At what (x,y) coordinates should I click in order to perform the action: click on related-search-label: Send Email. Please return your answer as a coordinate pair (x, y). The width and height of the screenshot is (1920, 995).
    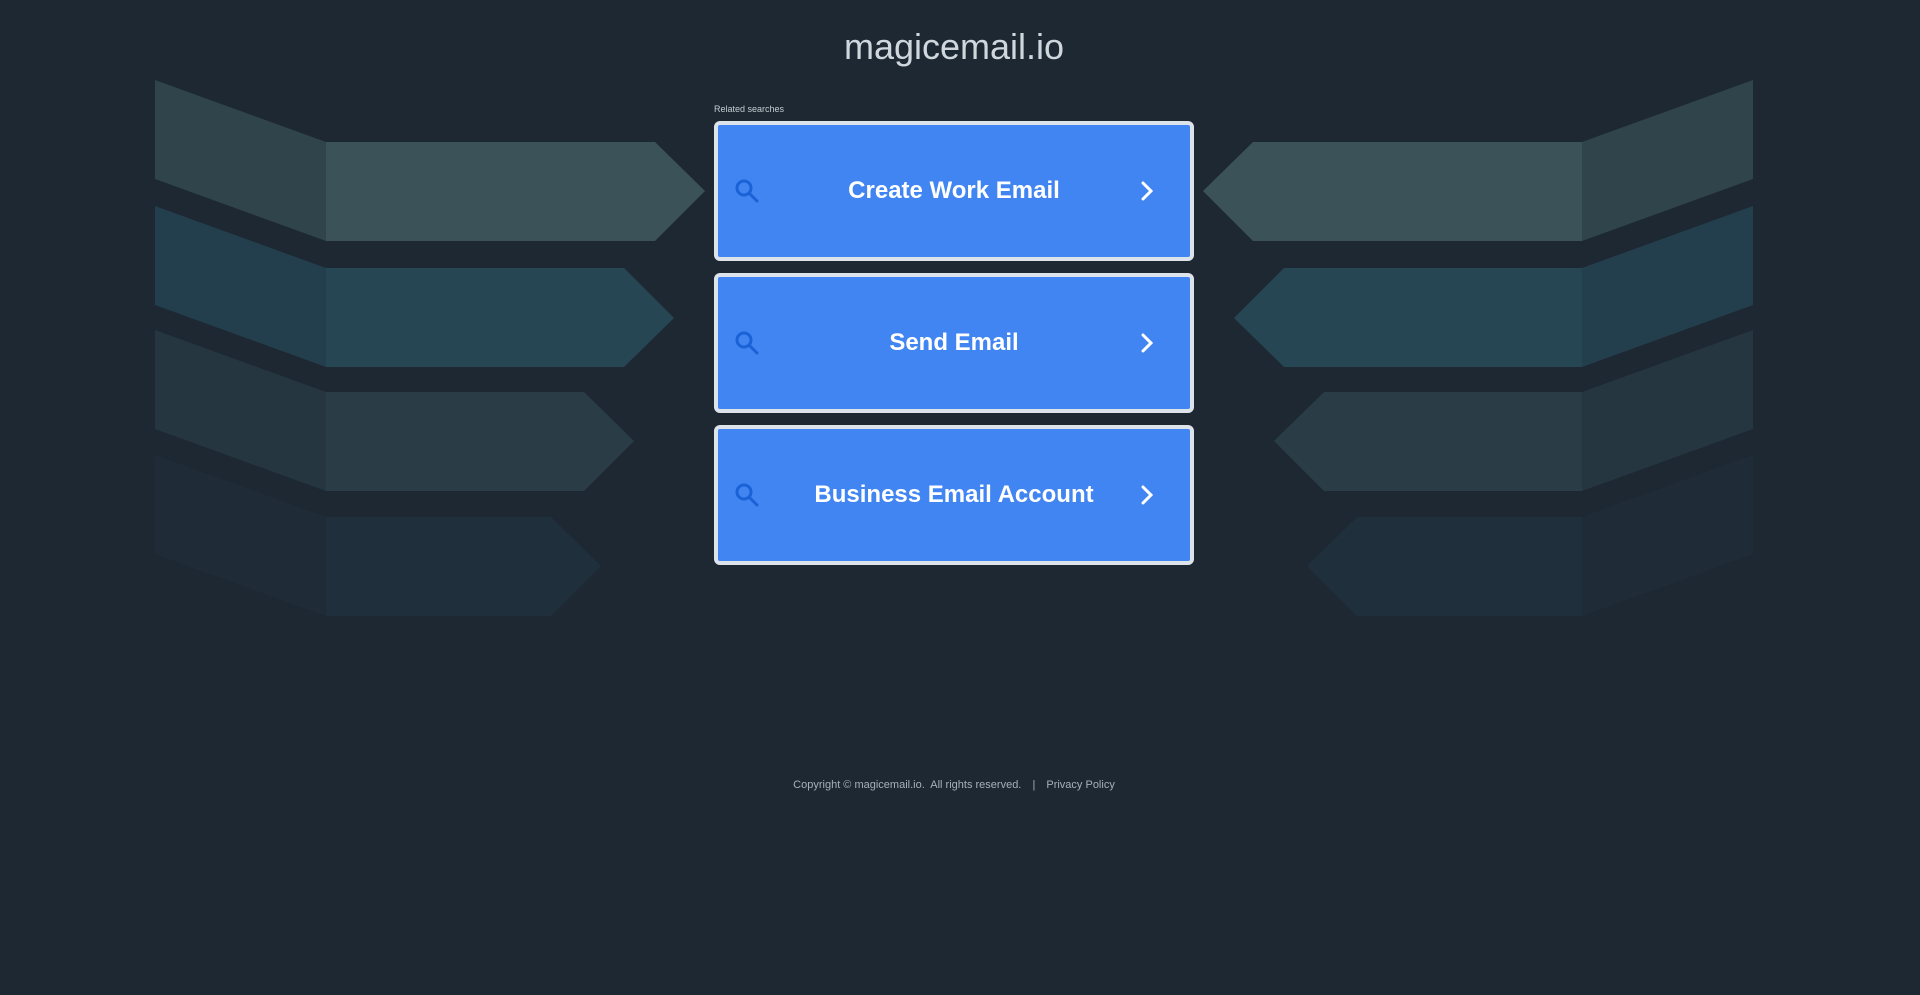
    Looking at the image, I should click on (954, 342).